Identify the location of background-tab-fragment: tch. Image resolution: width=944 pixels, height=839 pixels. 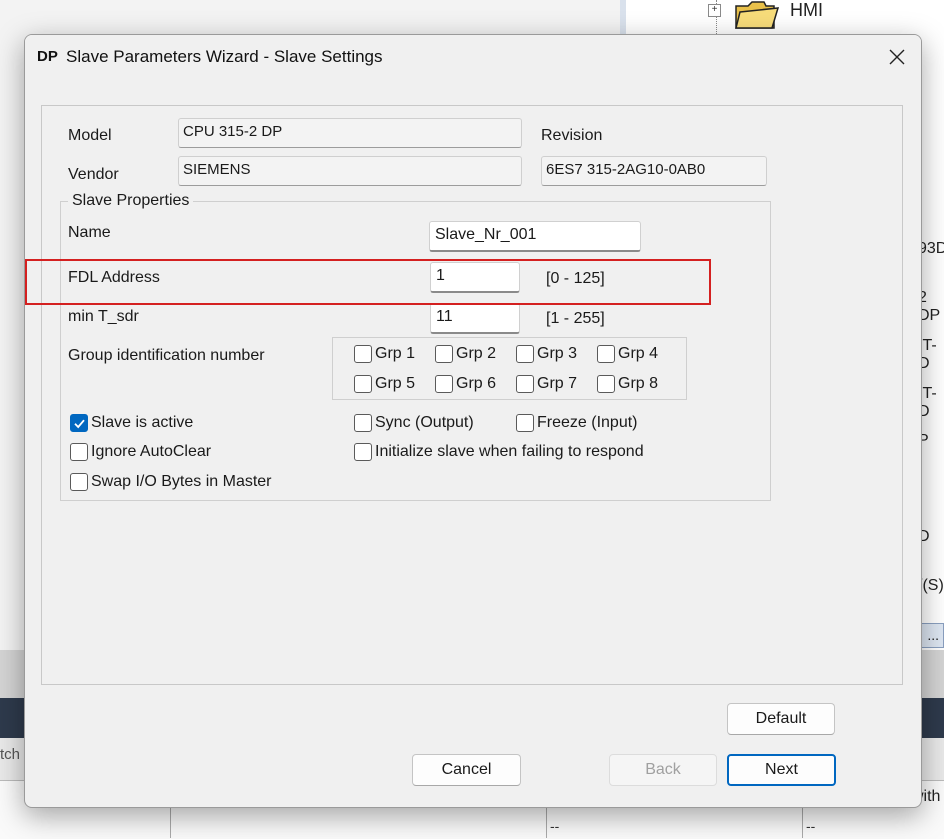
(10, 754).